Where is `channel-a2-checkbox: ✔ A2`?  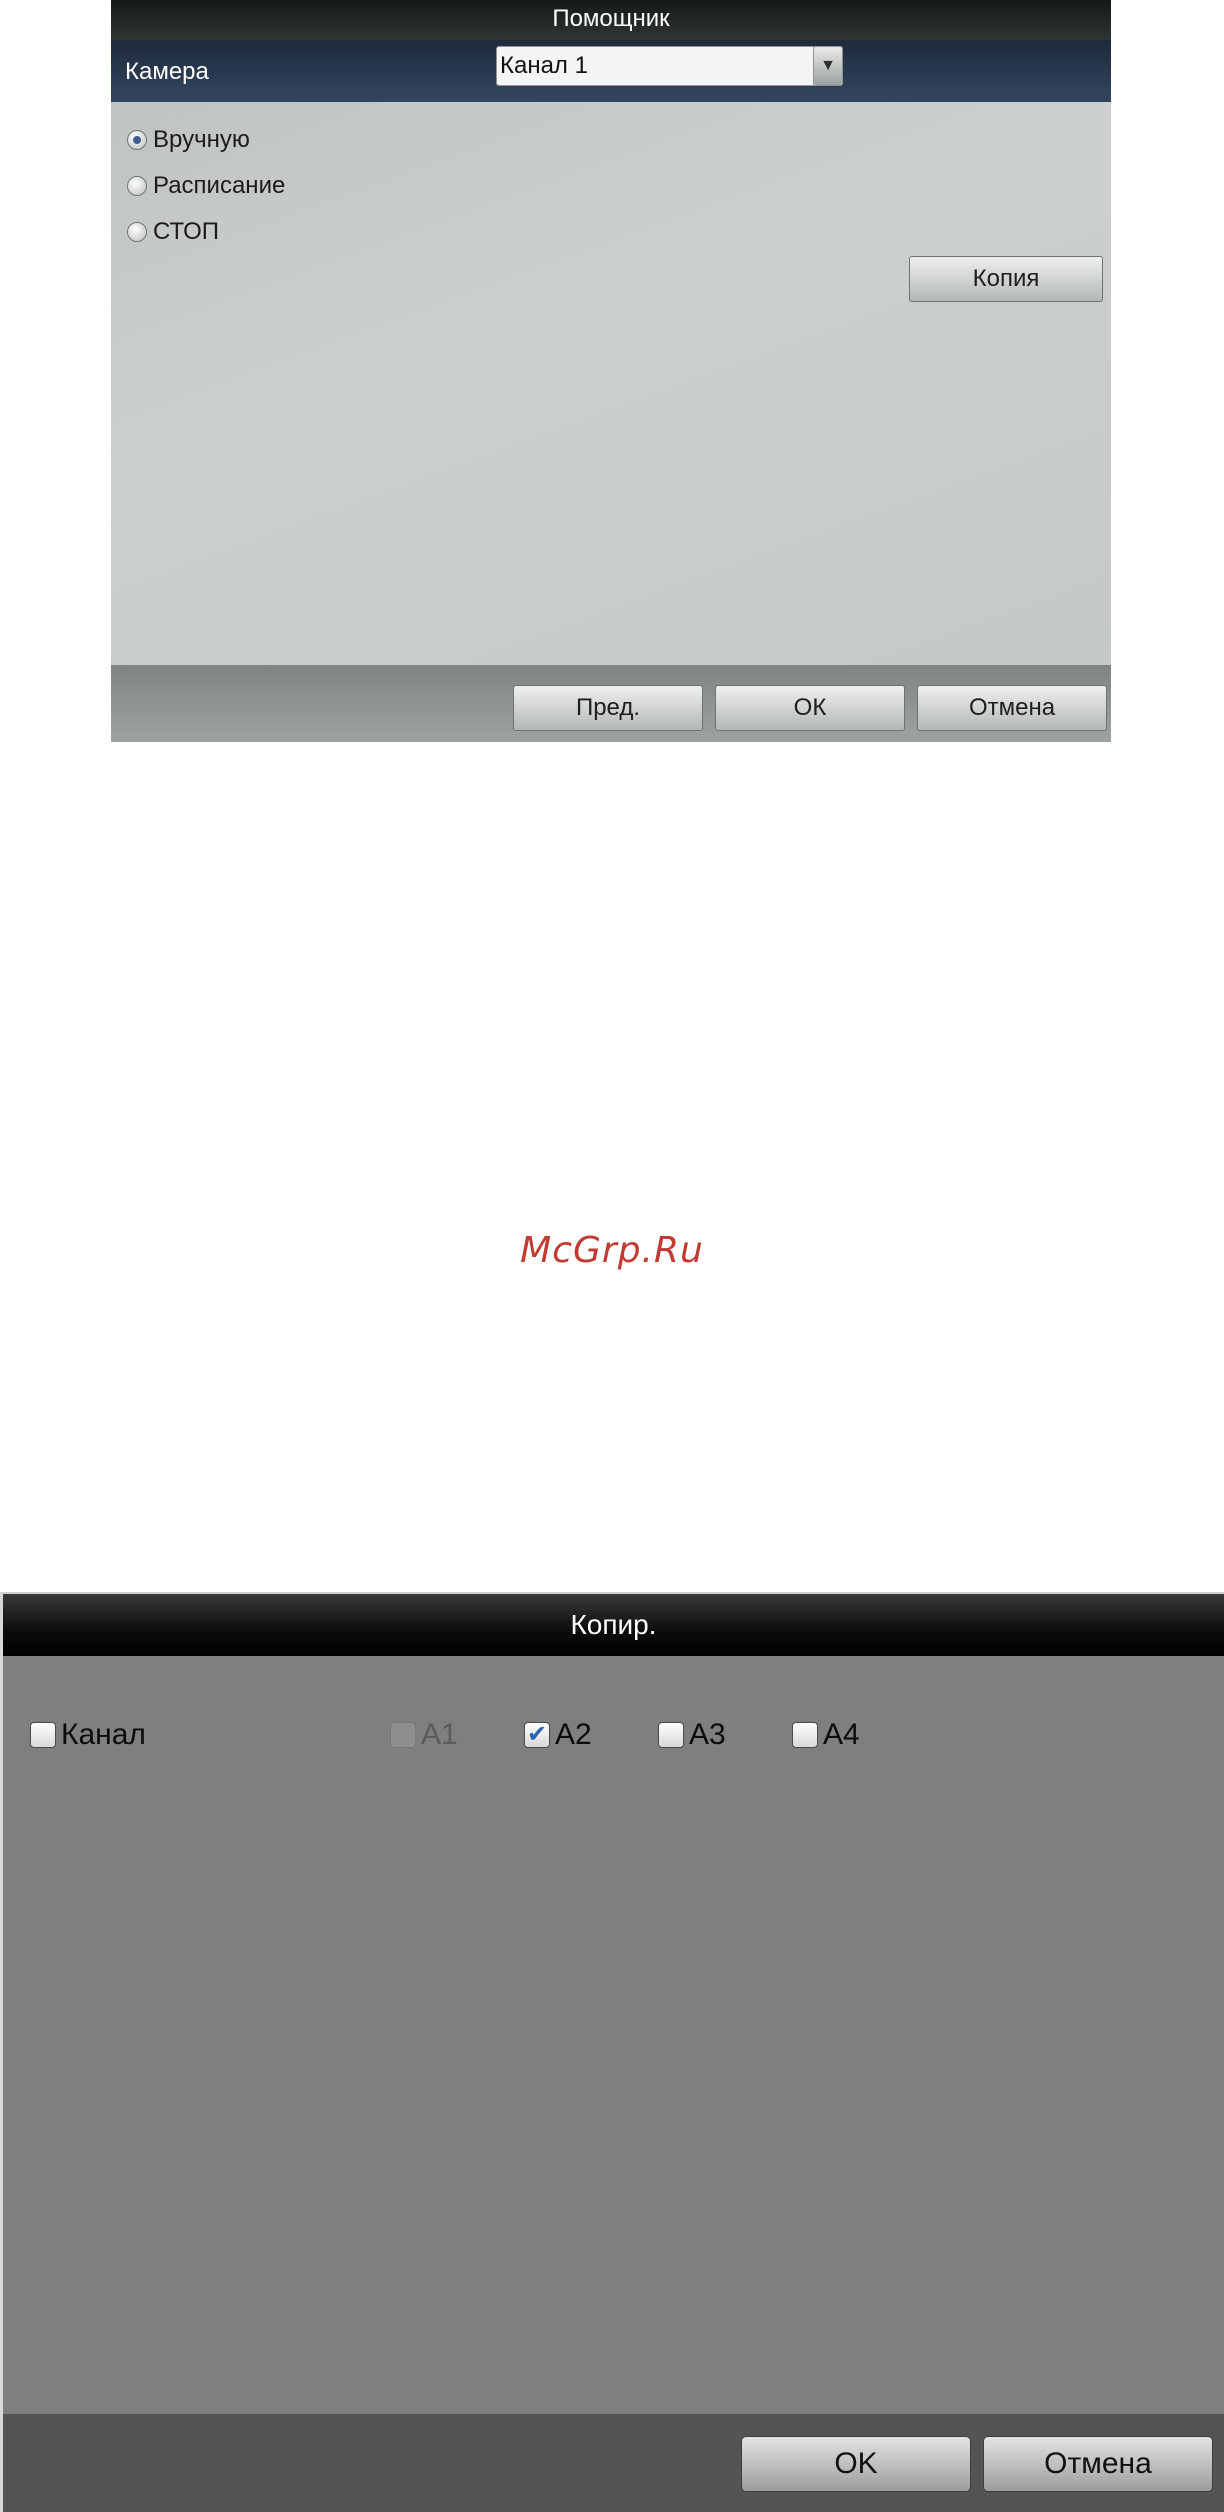
channel-a2-checkbox: ✔ A2 is located at coordinates (558, 1735).